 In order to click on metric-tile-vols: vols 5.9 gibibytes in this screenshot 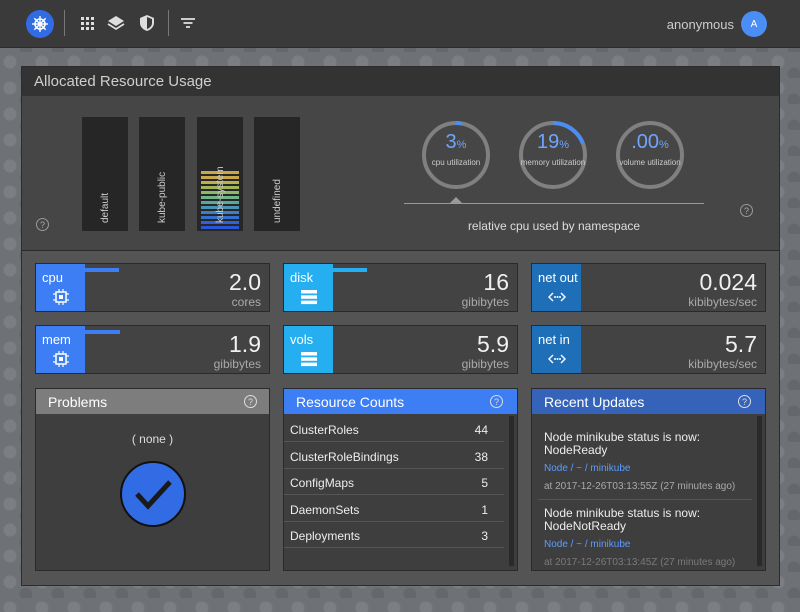, I will do `click(400, 349)`.